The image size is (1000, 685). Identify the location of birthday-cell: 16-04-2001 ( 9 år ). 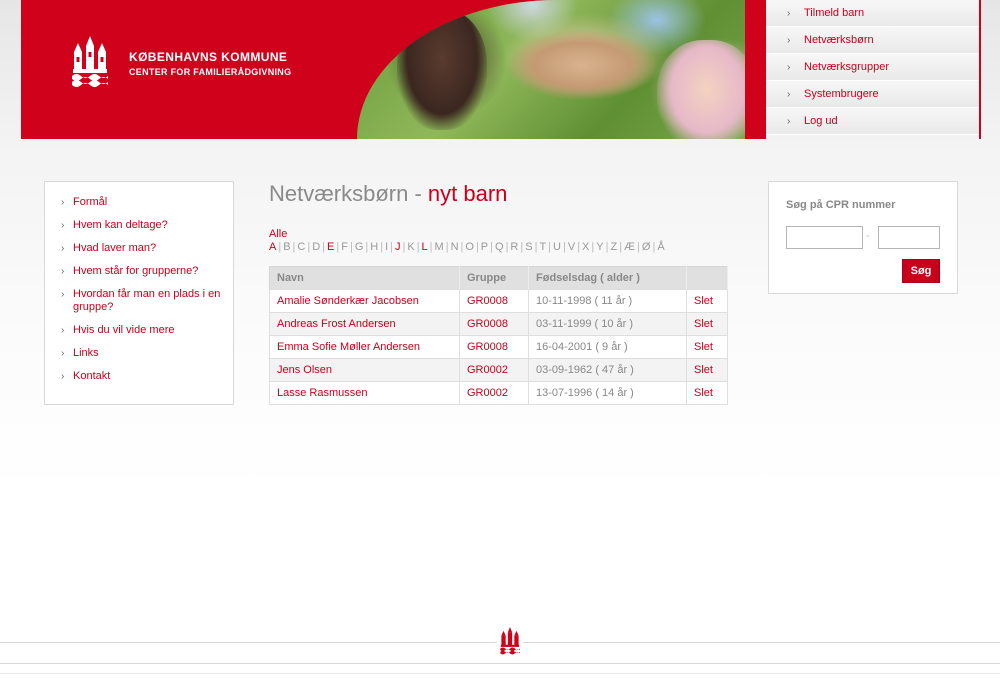
(607, 347).